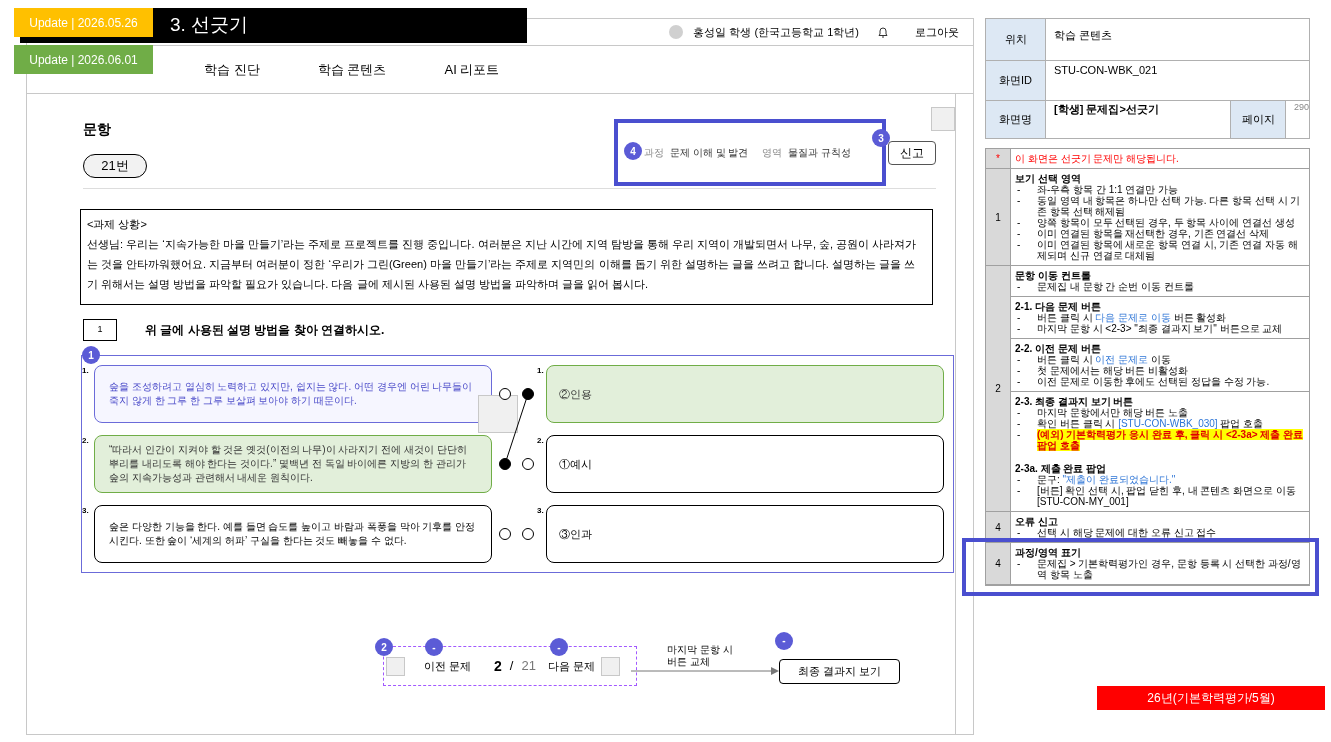  What do you see at coordinates (1132, 317) in the screenshot?
I see `spec-text: 버튼 클릭 시 다음 문제로 이동 버튼 활성화` at bounding box center [1132, 317].